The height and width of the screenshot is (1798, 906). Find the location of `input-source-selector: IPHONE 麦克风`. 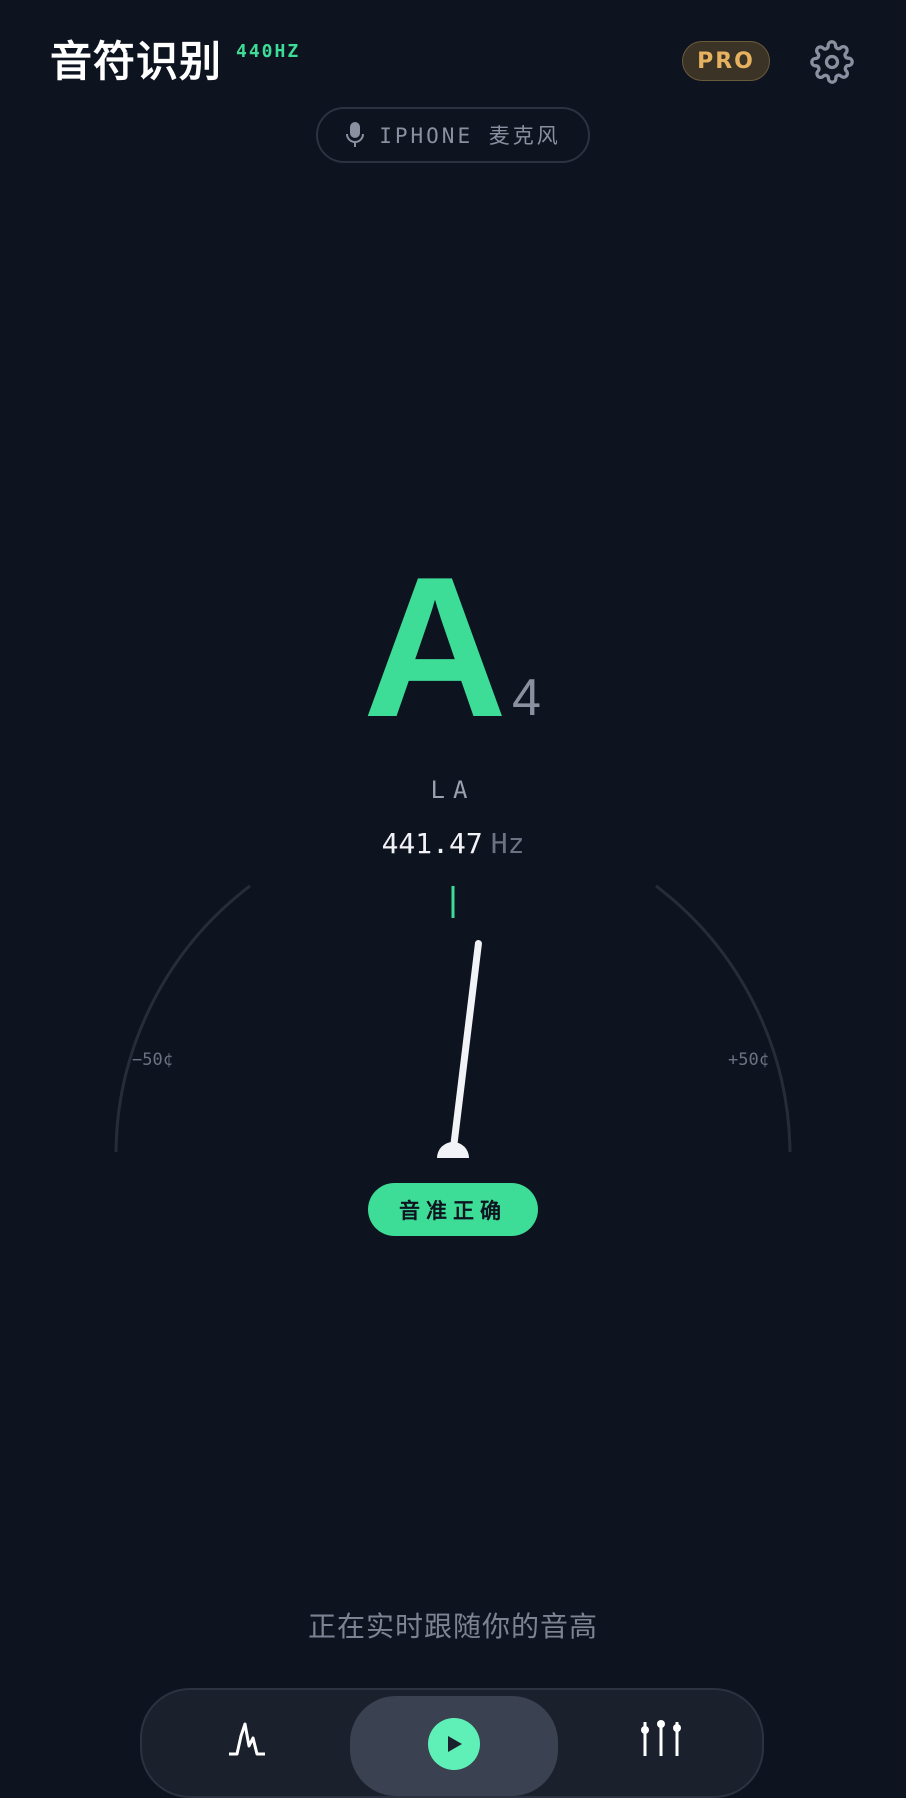

input-source-selector: IPHONE 麦克风 is located at coordinates (453, 135).